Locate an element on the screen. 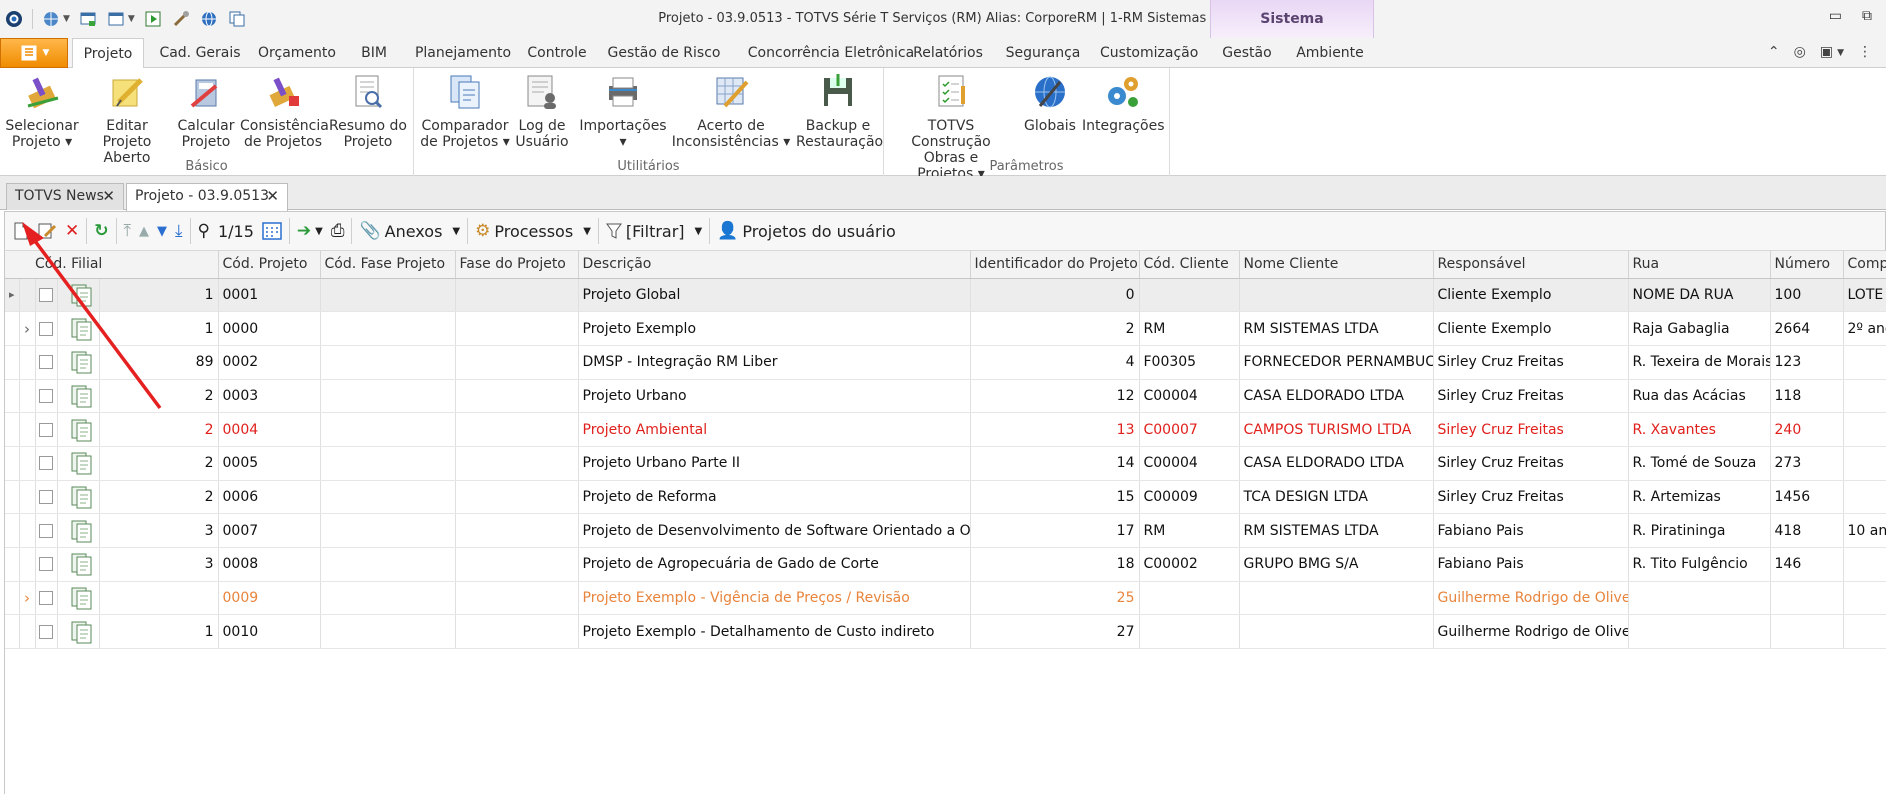  globe-settings-icon is located at coordinates (51, 19).